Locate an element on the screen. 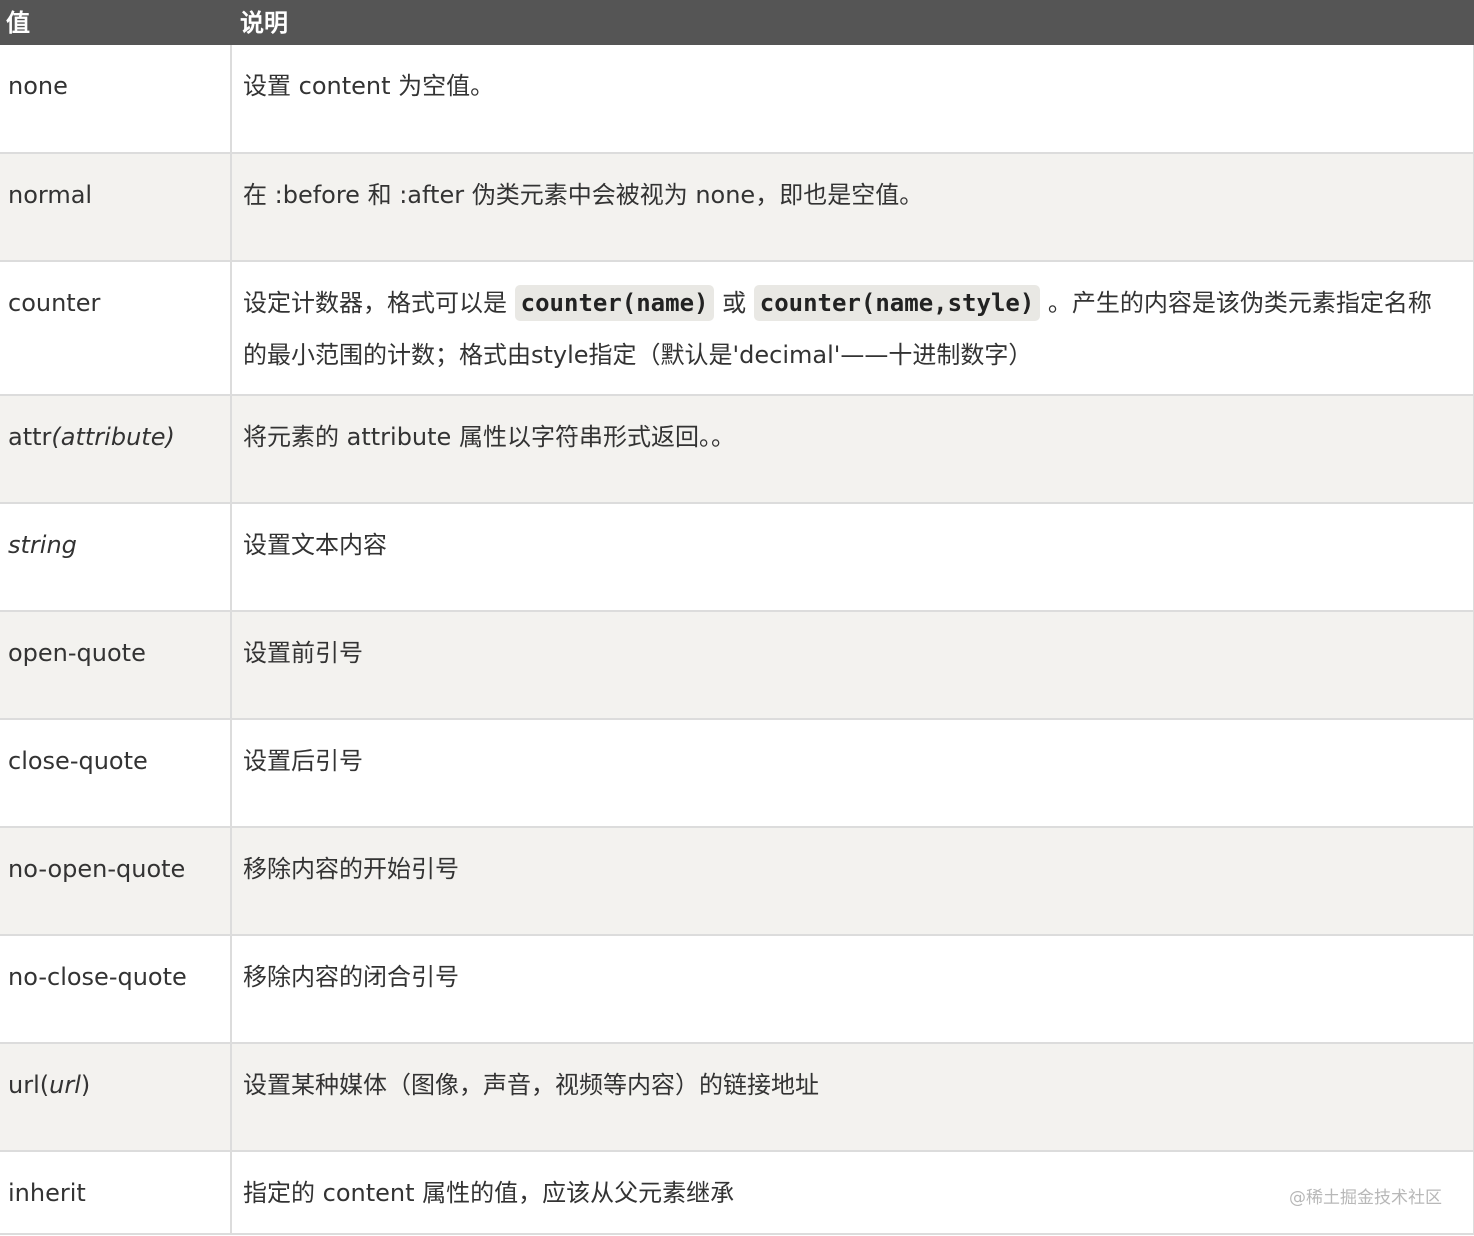  code-counter-name-style: counter(name,style) is located at coordinates (897, 303).